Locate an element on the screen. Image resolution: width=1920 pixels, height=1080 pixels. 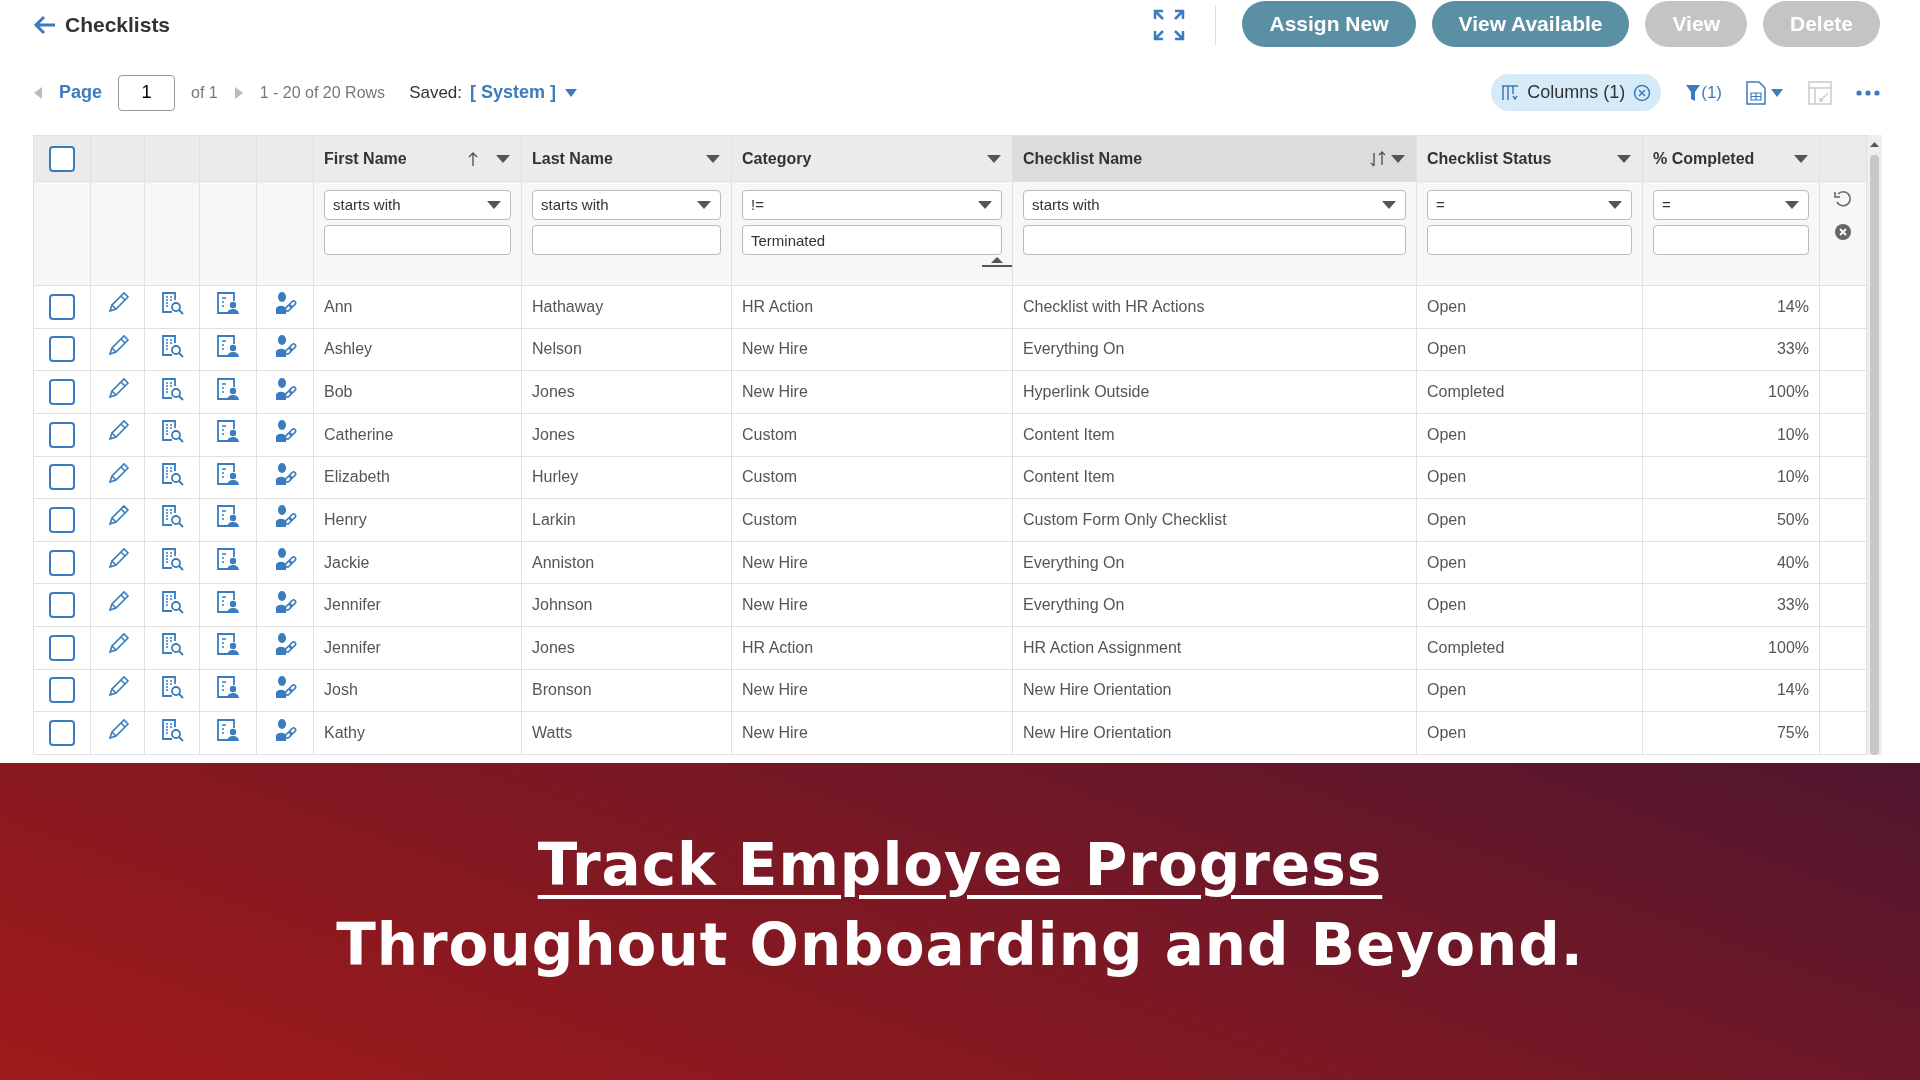
scrollbar is located at coordinates (1874, 445).